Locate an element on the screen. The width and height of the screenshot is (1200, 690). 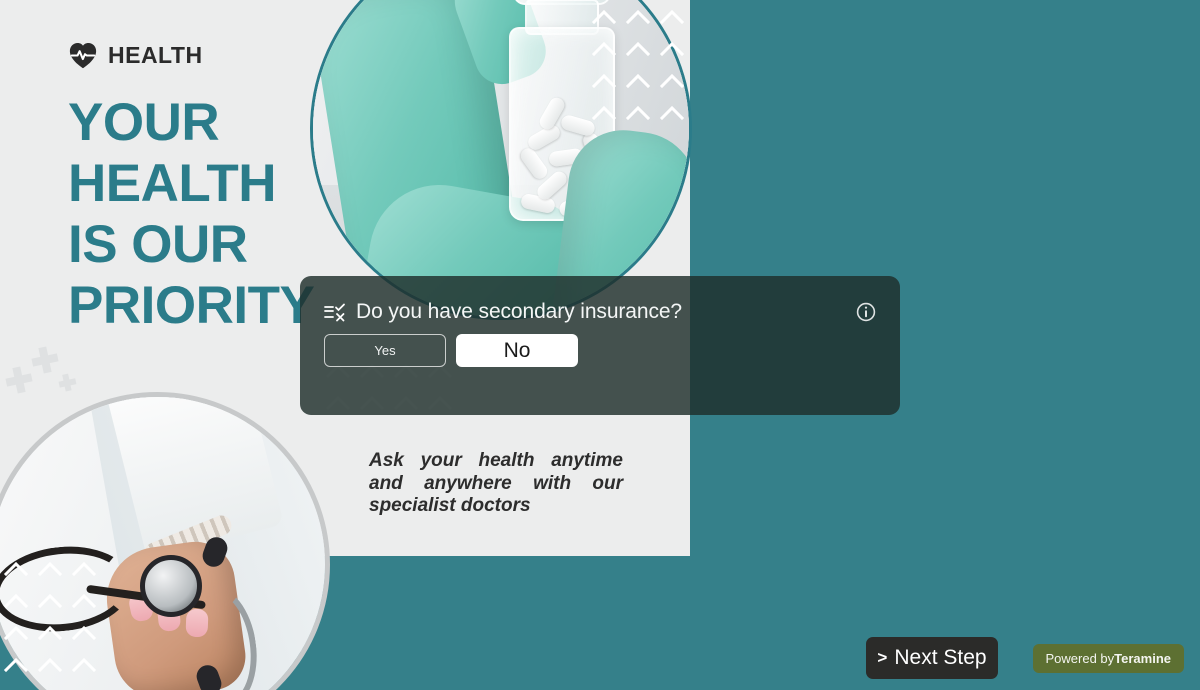
answer-options: Yes No is located at coordinates (451, 350).